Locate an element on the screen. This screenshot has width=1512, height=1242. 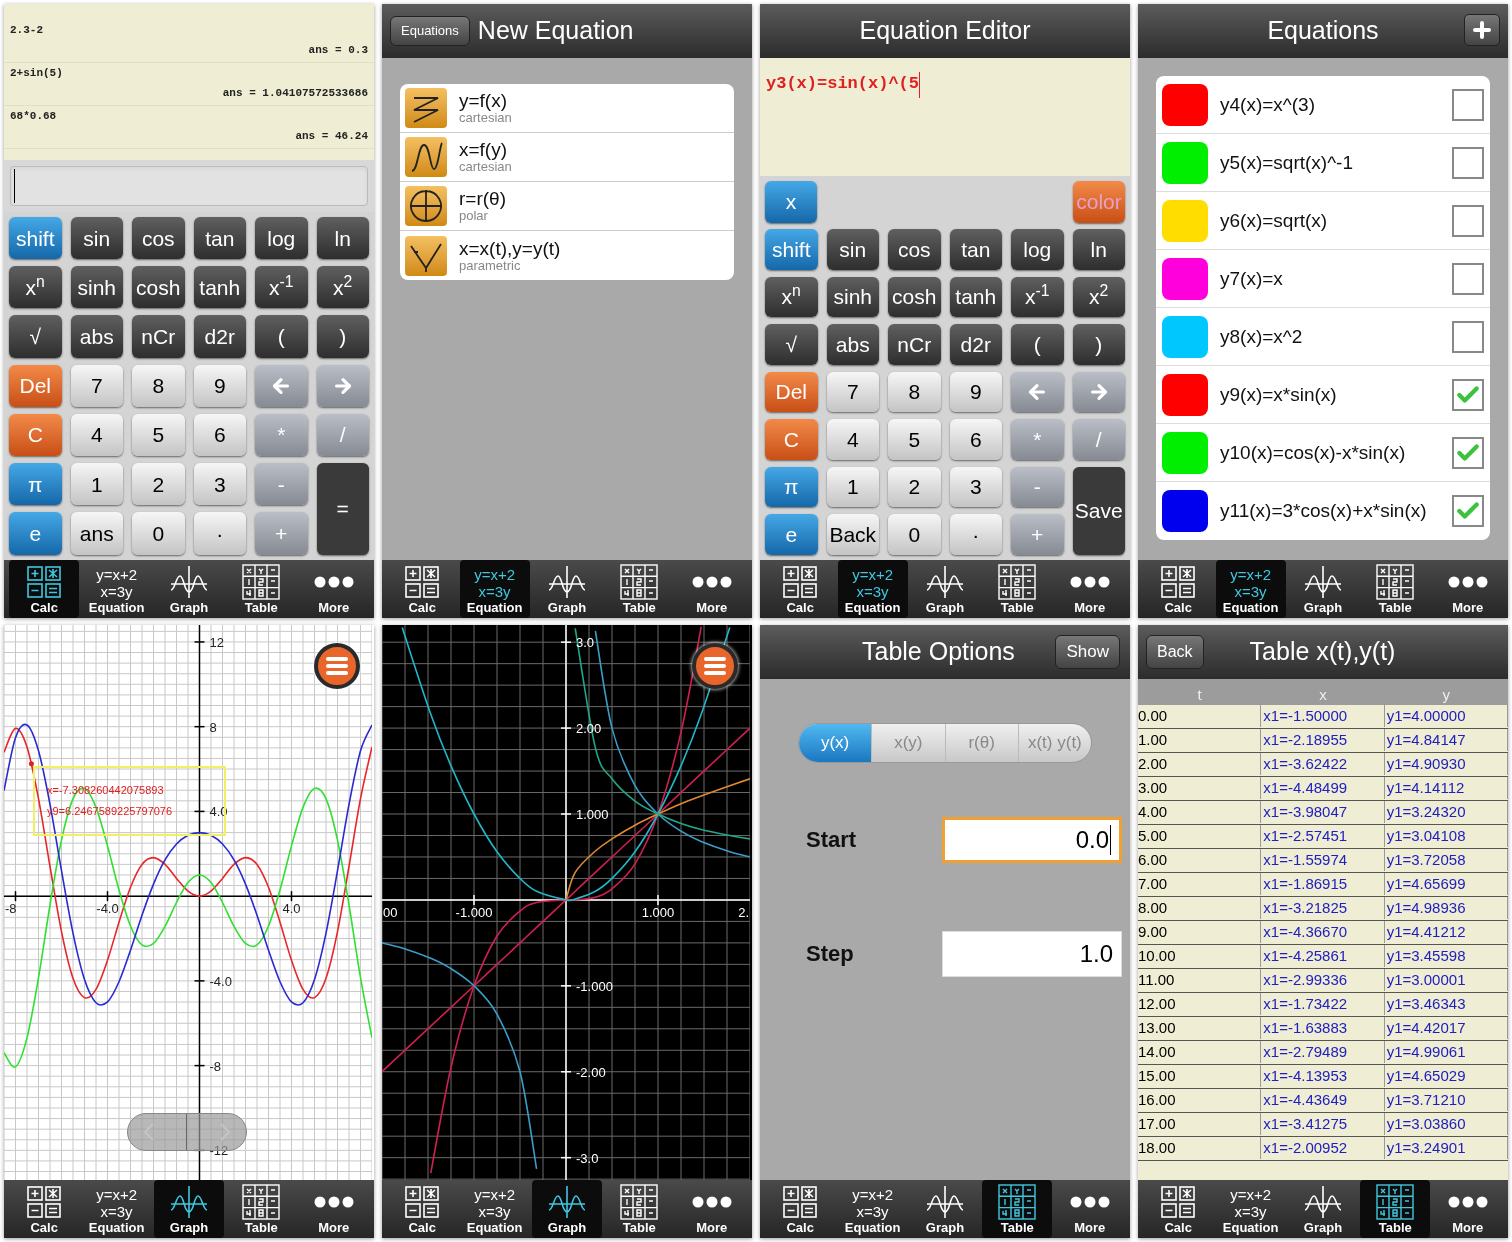
calculator-key: x is located at coordinates (791, 202).